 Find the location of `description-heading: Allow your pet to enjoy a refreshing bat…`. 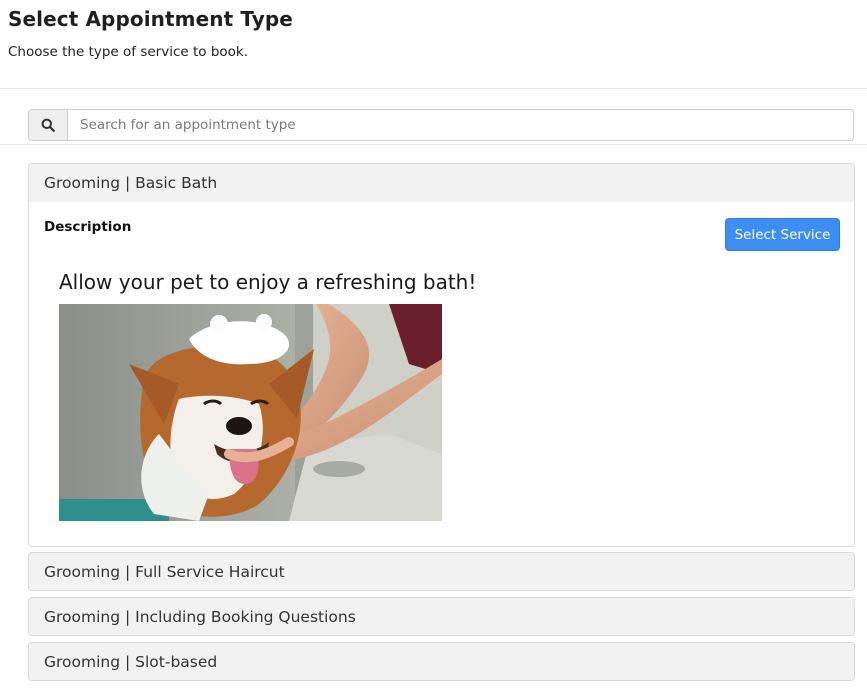

description-heading: Allow your pet to enjoy a refreshing bat… is located at coordinates (268, 282).